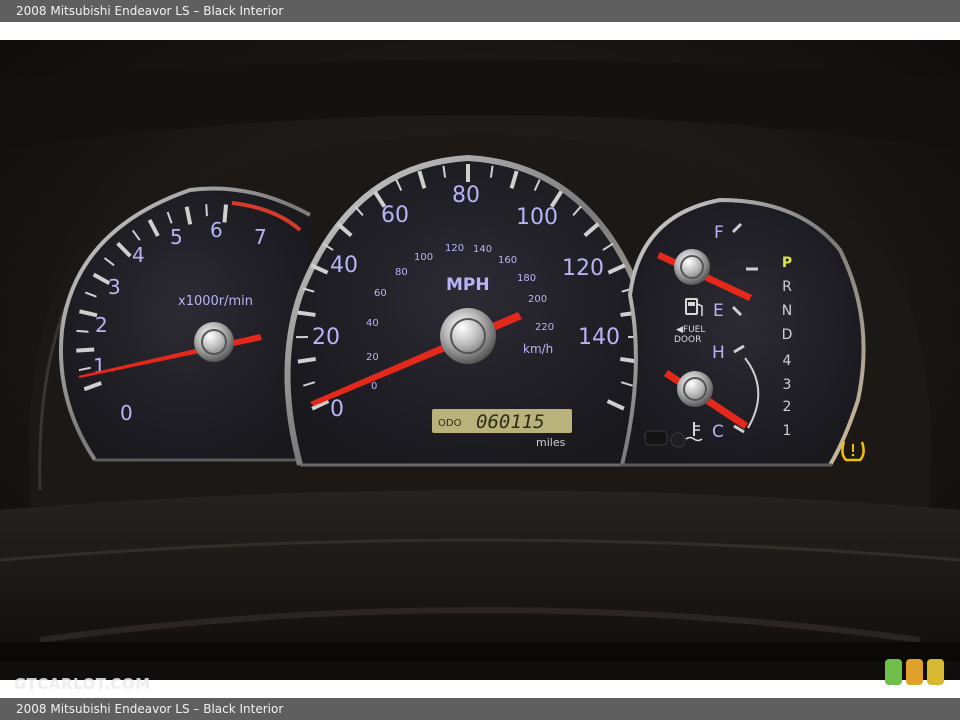 This screenshot has width=960, height=720. Describe the element at coordinates (507, 260) in the screenshot. I see `kmh-num-160: 160` at that location.